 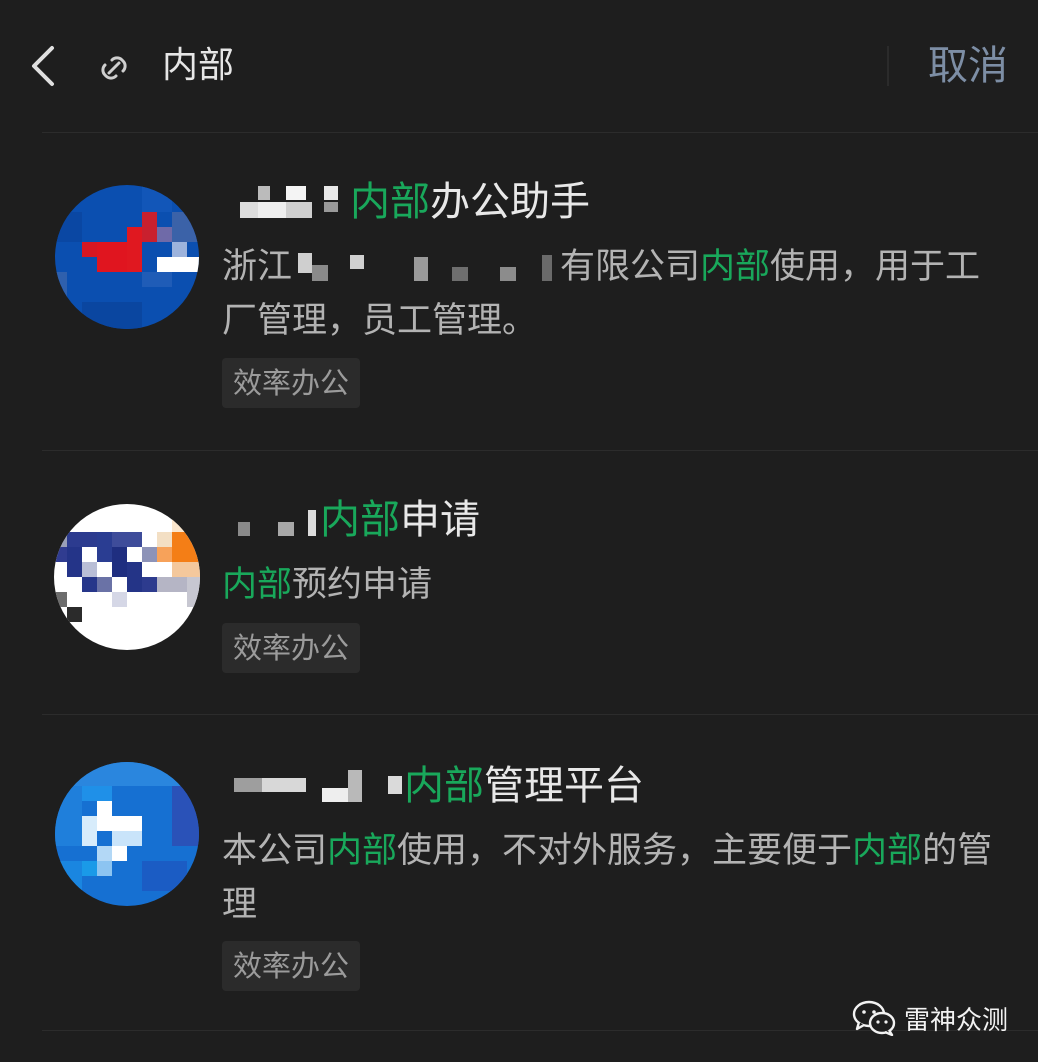 I want to click on search-bar: 内部 取消, so click(x=519, y=66).